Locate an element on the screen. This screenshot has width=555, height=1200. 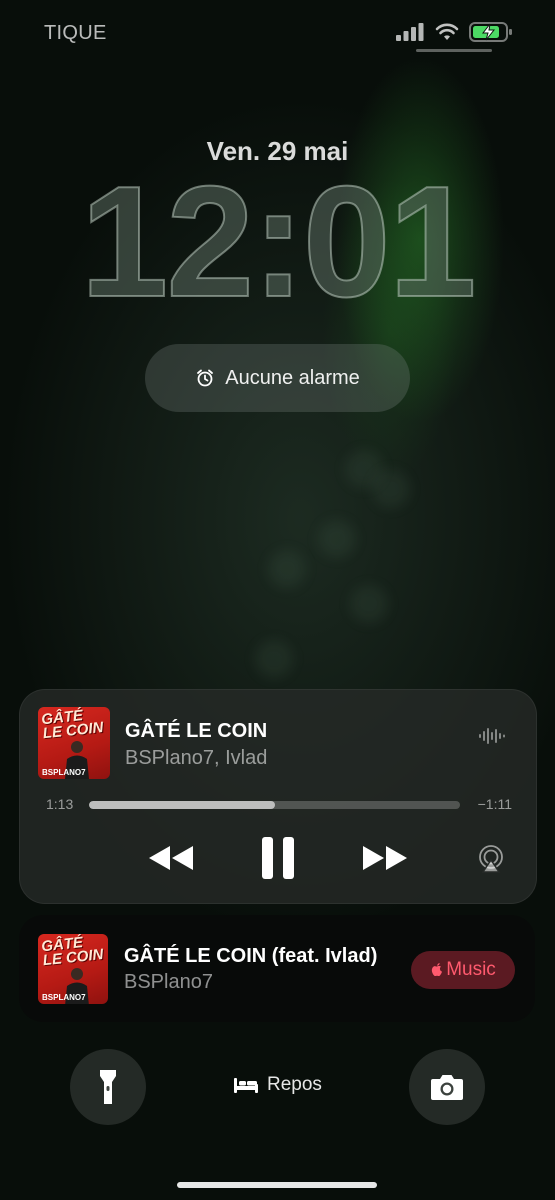
album-cover: GÂTÉ LE COIN BSPLANO7 is located at coordinates (74, 743).